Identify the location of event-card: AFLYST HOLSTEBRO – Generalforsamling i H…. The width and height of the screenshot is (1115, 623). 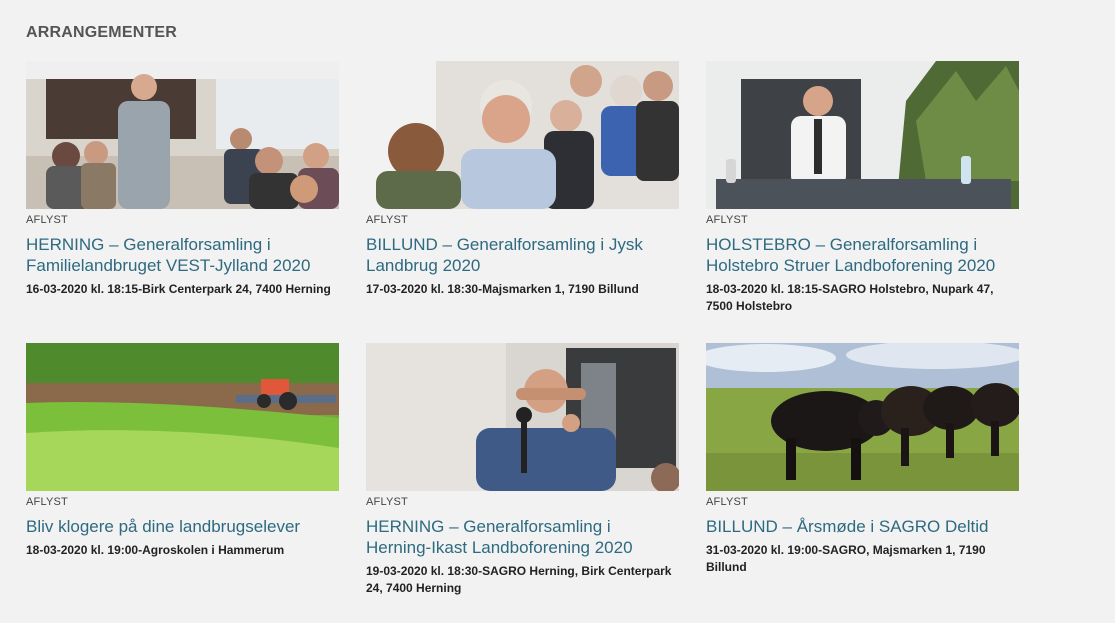
(862, 202).